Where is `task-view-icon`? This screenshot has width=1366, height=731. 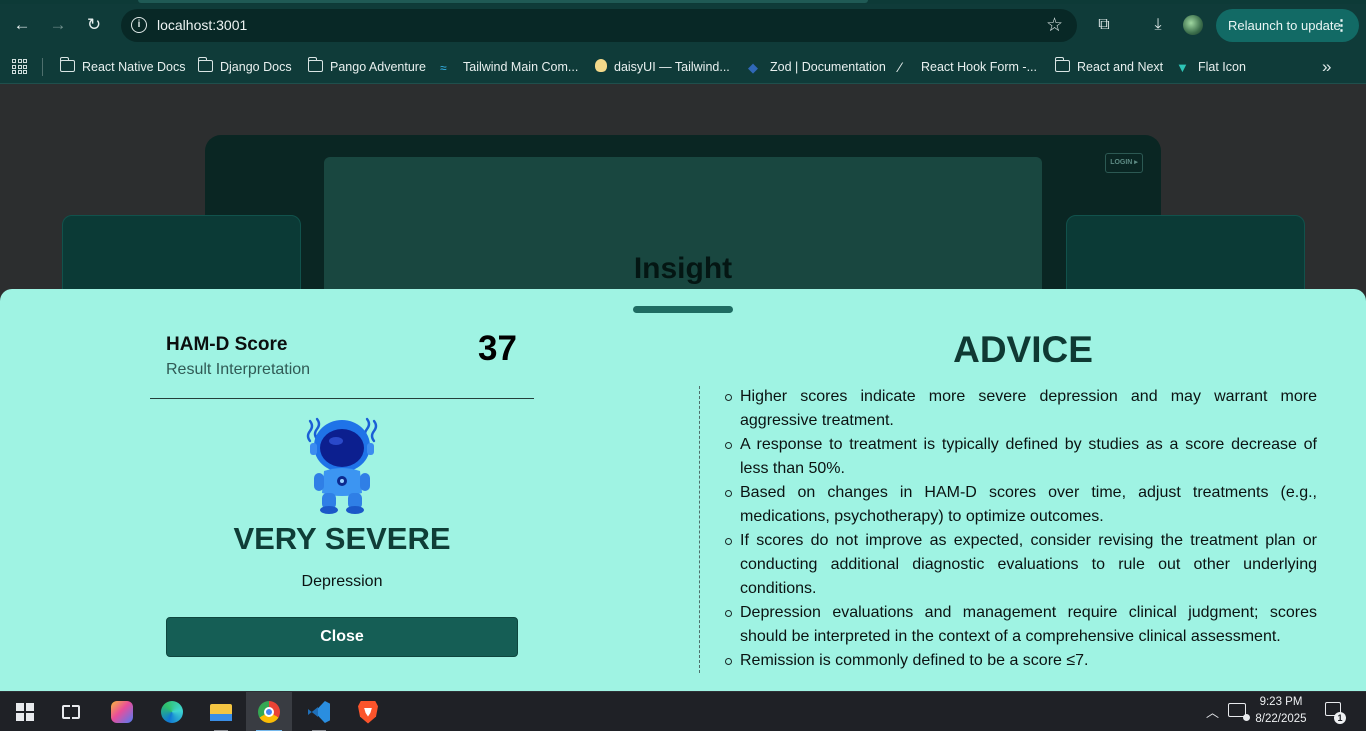 task-view-icon is located at coordinates (71, 712).